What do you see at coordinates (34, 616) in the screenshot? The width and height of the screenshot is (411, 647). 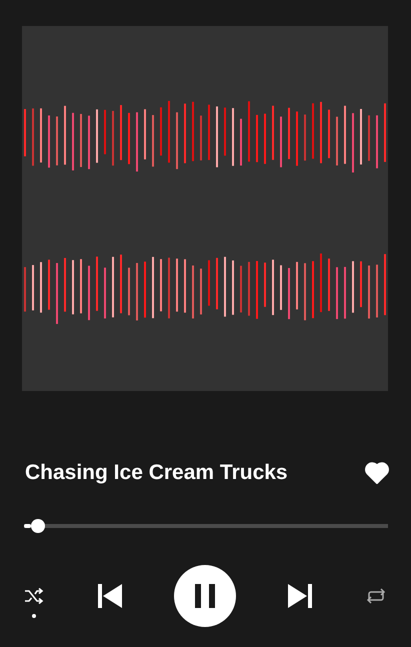 I see `active-dot` at bounding box center [34, 616].